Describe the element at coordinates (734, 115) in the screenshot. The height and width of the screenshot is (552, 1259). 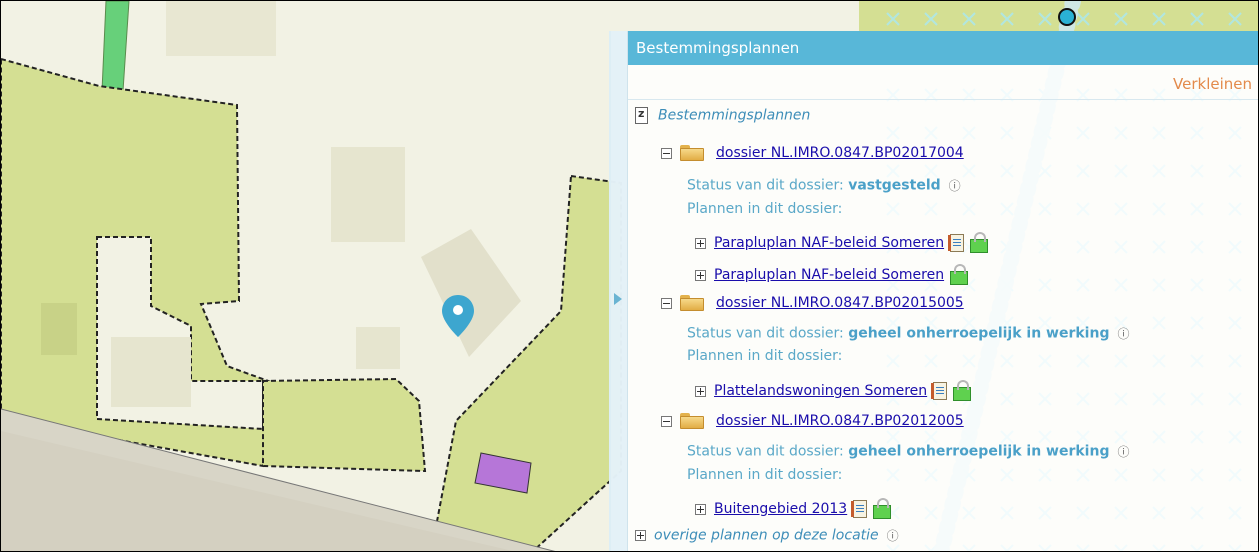
I see `root-label: Bestemmingsplannen` at that location.